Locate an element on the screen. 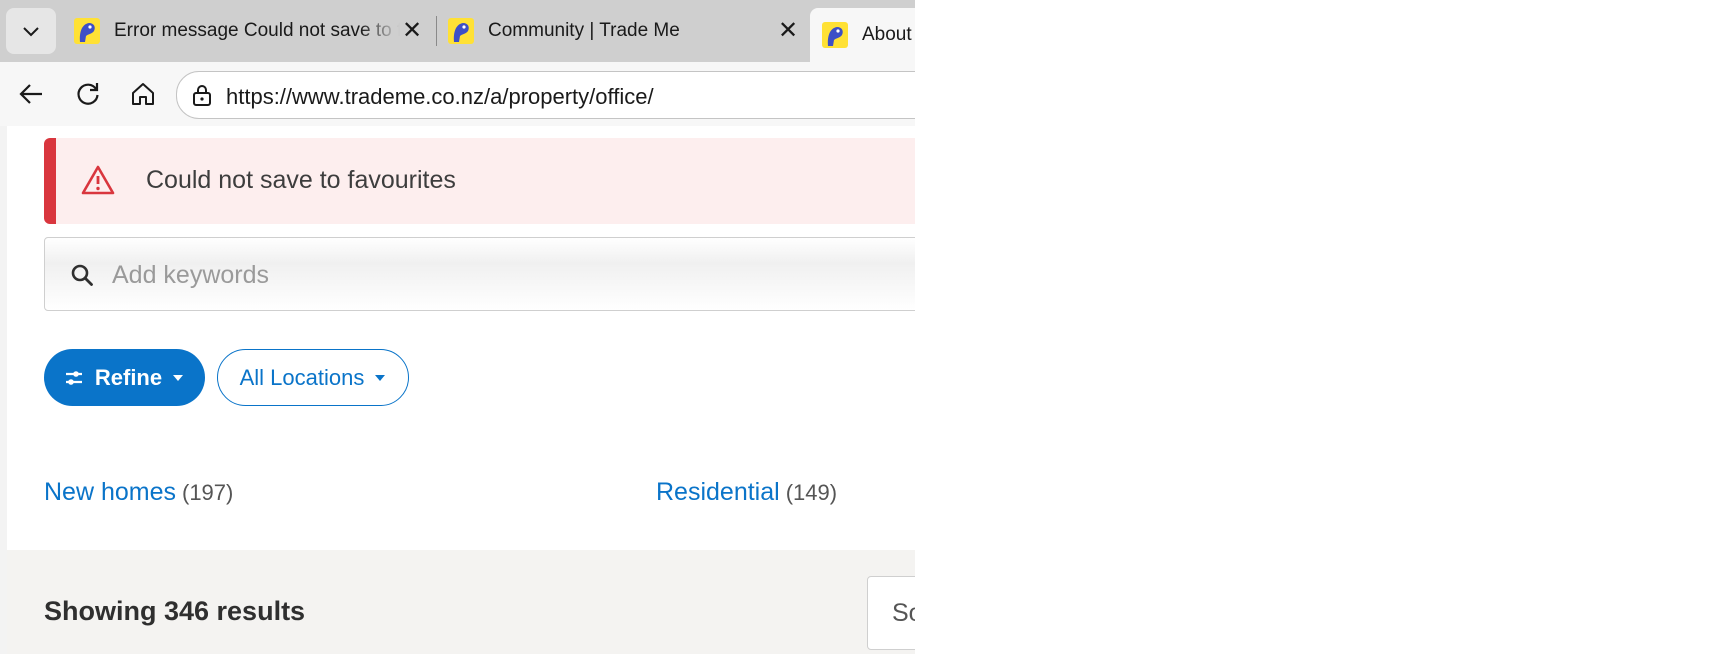 The height and width of the screenshot is (654, 1729). refine-button: Refine is located at coordinates (124, 377).